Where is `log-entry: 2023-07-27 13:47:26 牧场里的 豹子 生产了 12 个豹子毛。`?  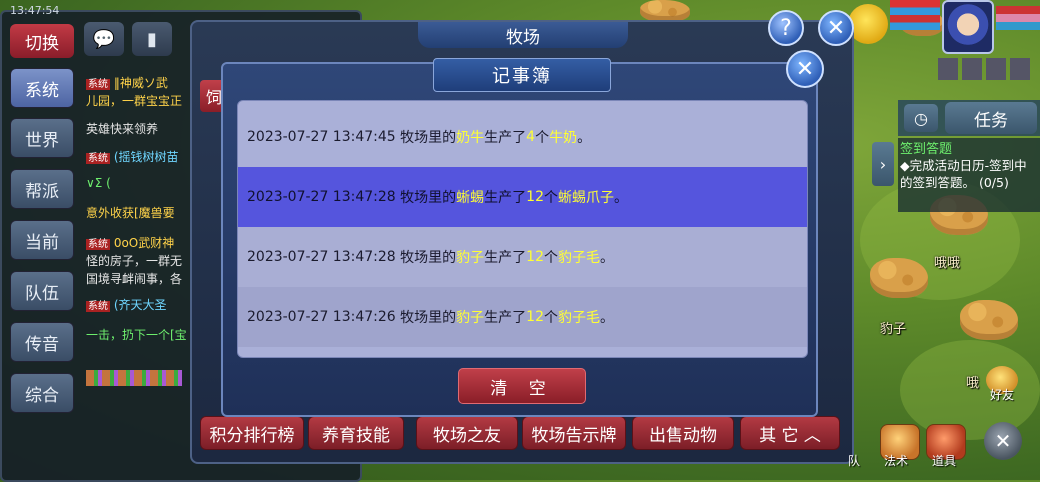 log-entry: 2023-07-27 13:47:26 牧场里的 豹子 生产了 12 个豹子毛。 is located at coordinates (522, 317).